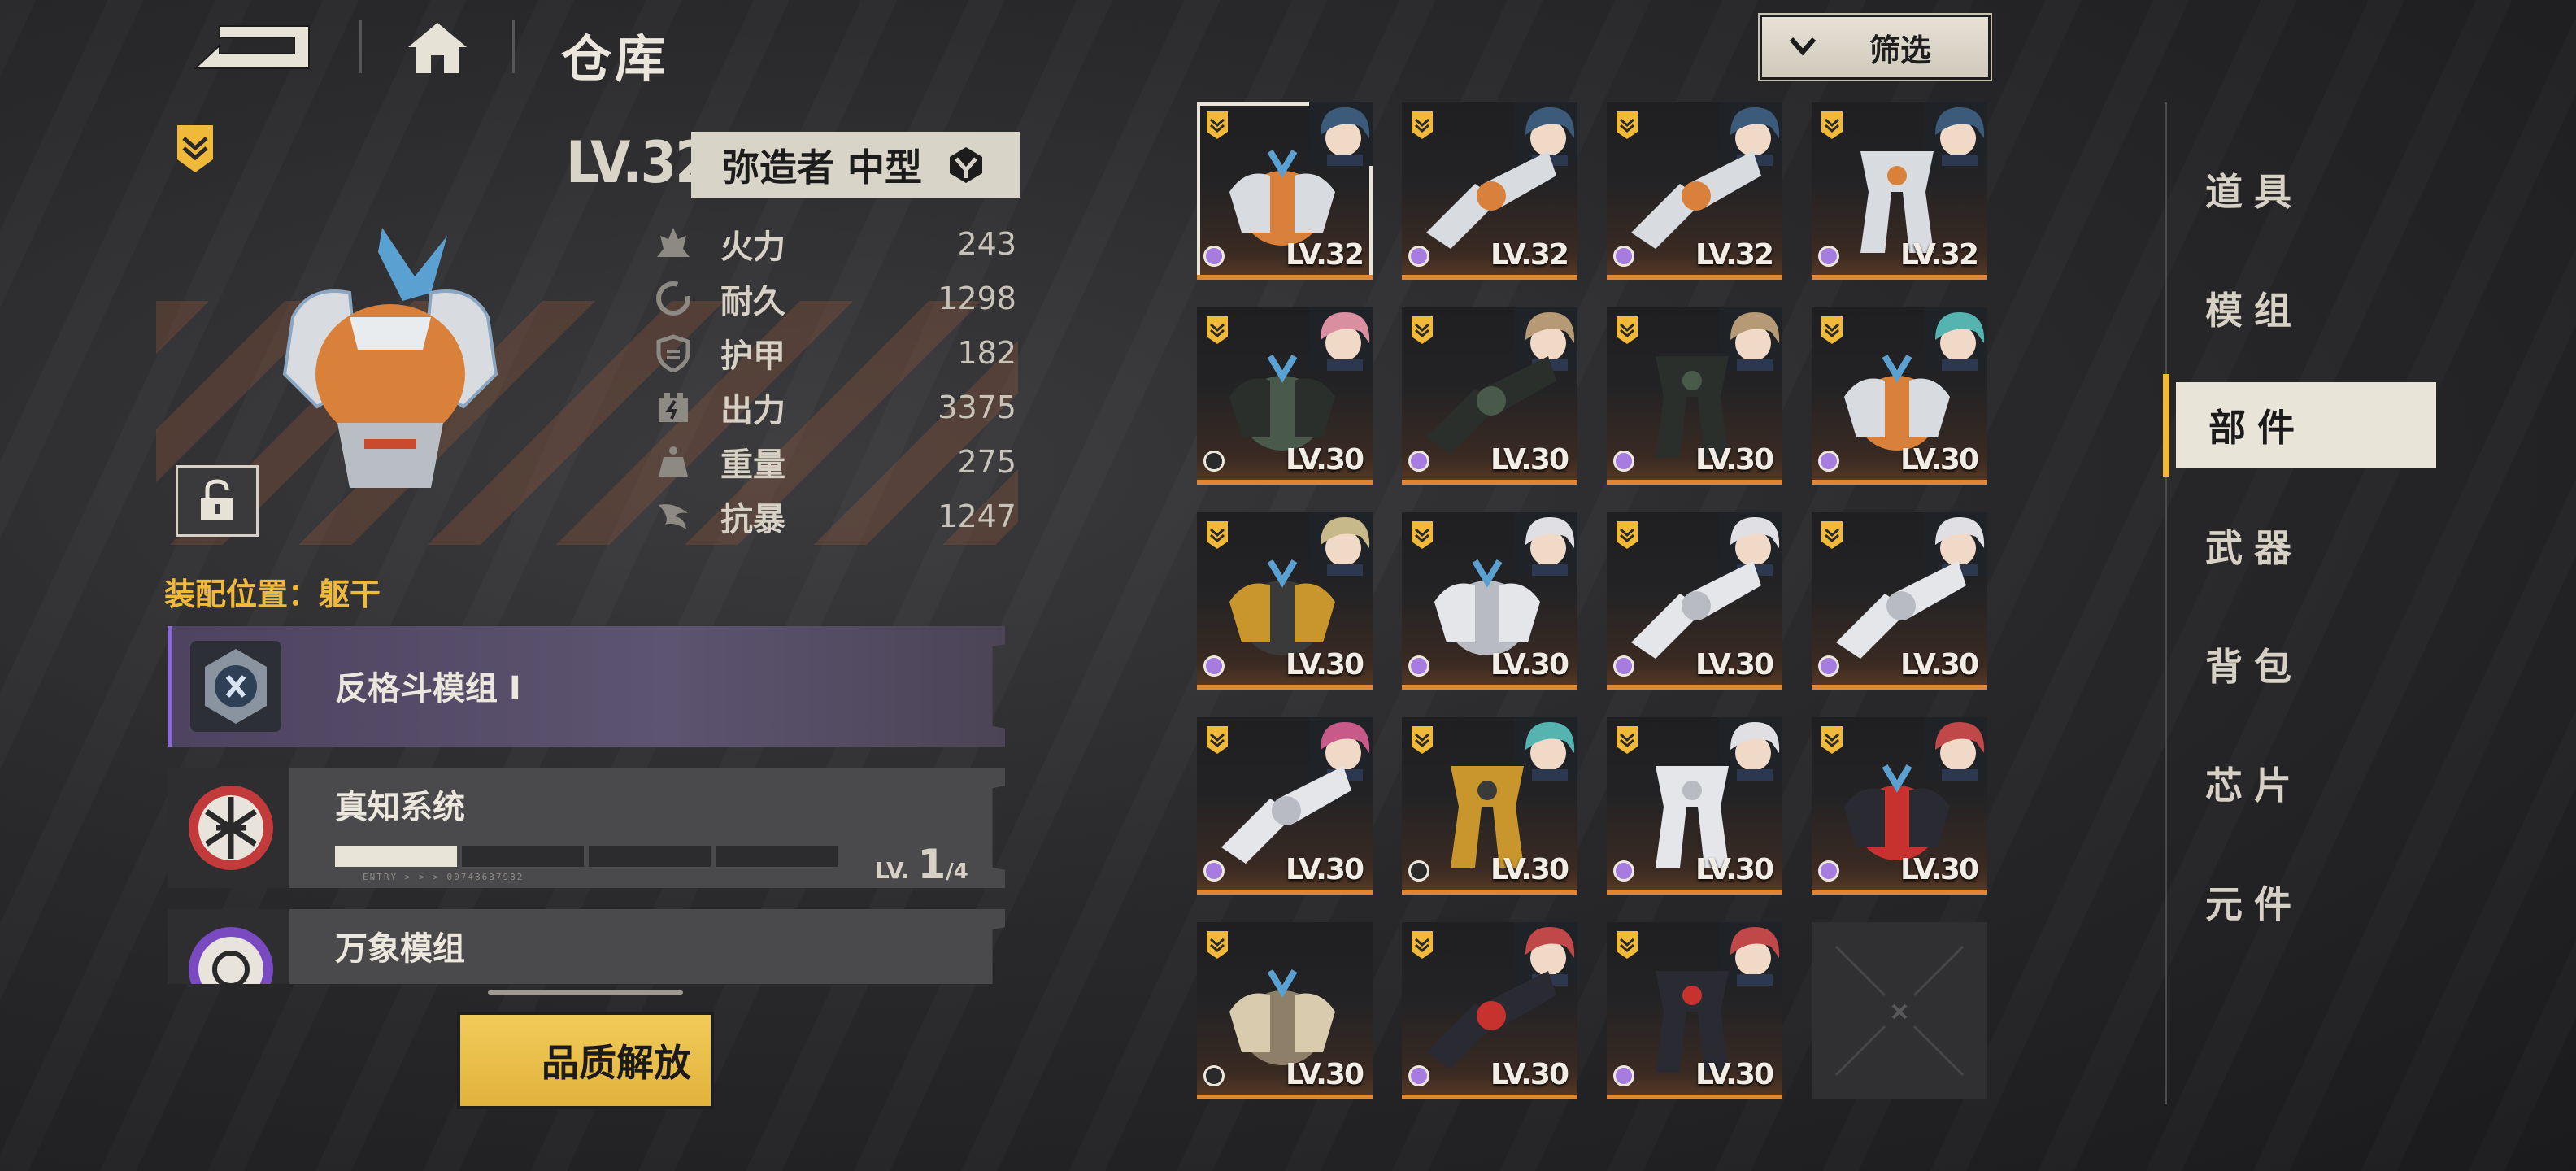 The image size is (2576, 1171). I want to click on lock-toggle-button, so click(218, 501).